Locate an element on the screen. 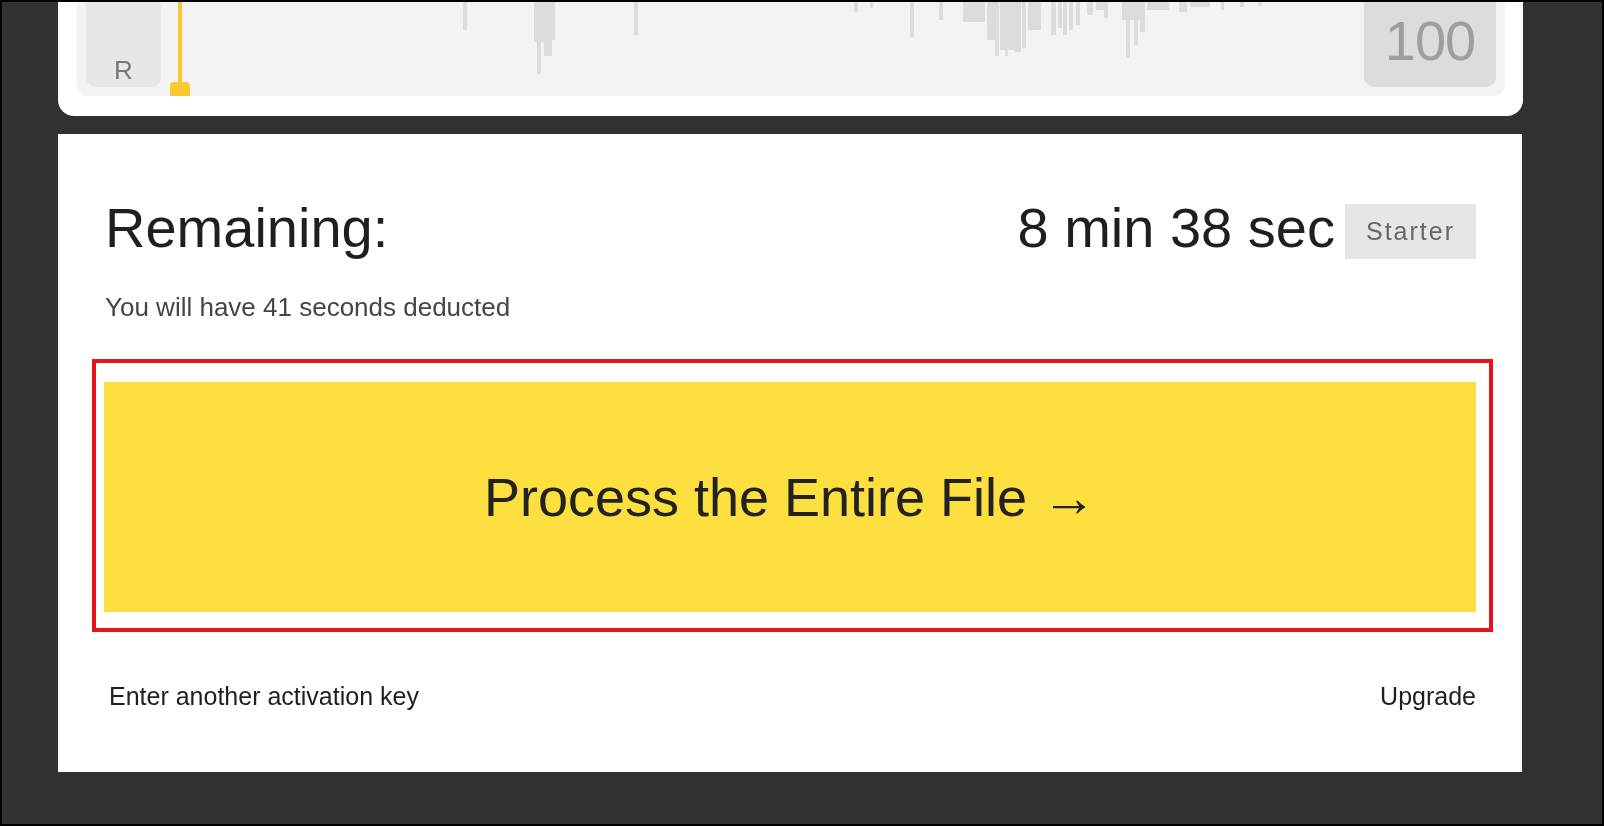 This screenshot has height=826, width=1604. start-tile: R is located at coordinates (123, 44).